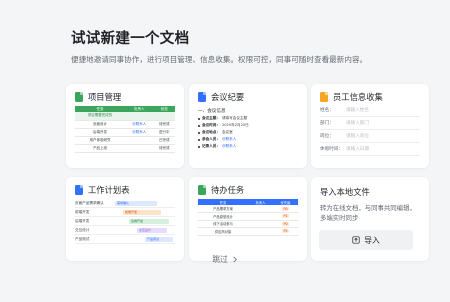 The height and width of the screenshot is (302, 450). I want to click on table-cell: 产品上线, so click(100, 148).